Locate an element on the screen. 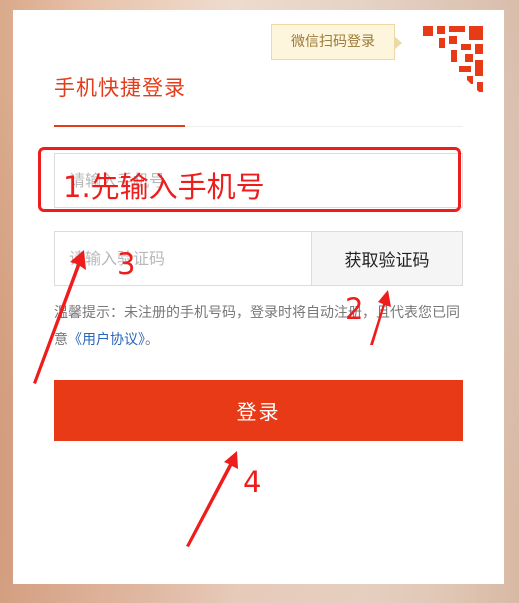 The width and height of the screenshot is (519, 603). arrow-to-code-input is located at coordinates (59, 317).